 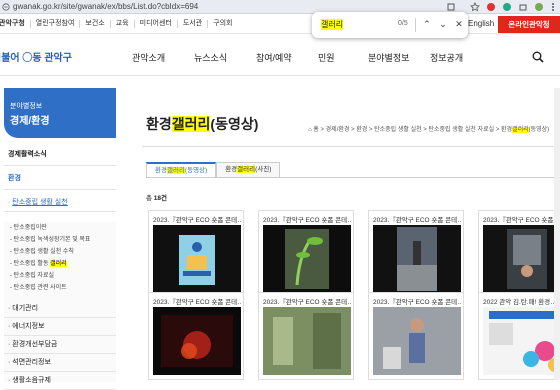 I want to click on sidebar-item-environment: 환경, so click(x=60, y=179).